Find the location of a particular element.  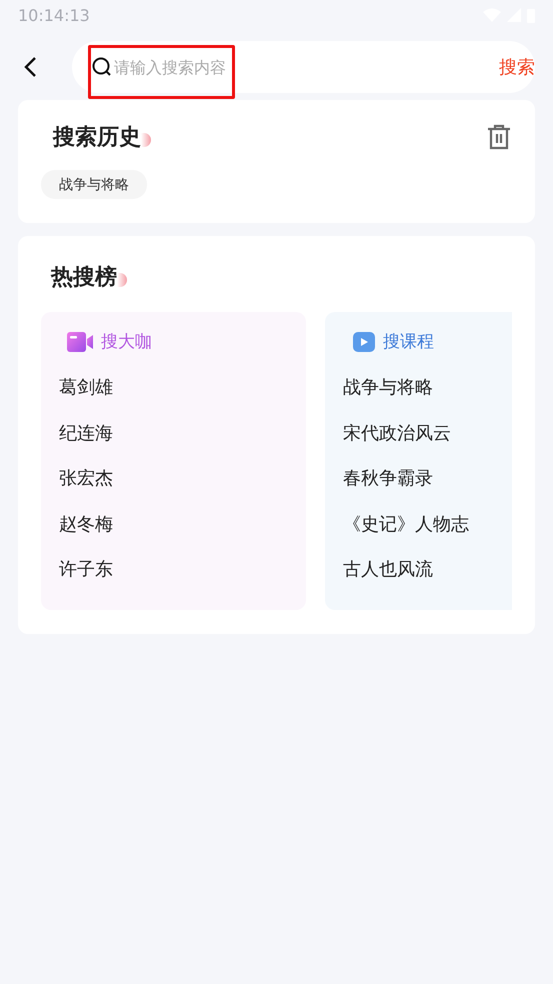

ranking-item: 古人也风流 is located at coordinates (427, 569).